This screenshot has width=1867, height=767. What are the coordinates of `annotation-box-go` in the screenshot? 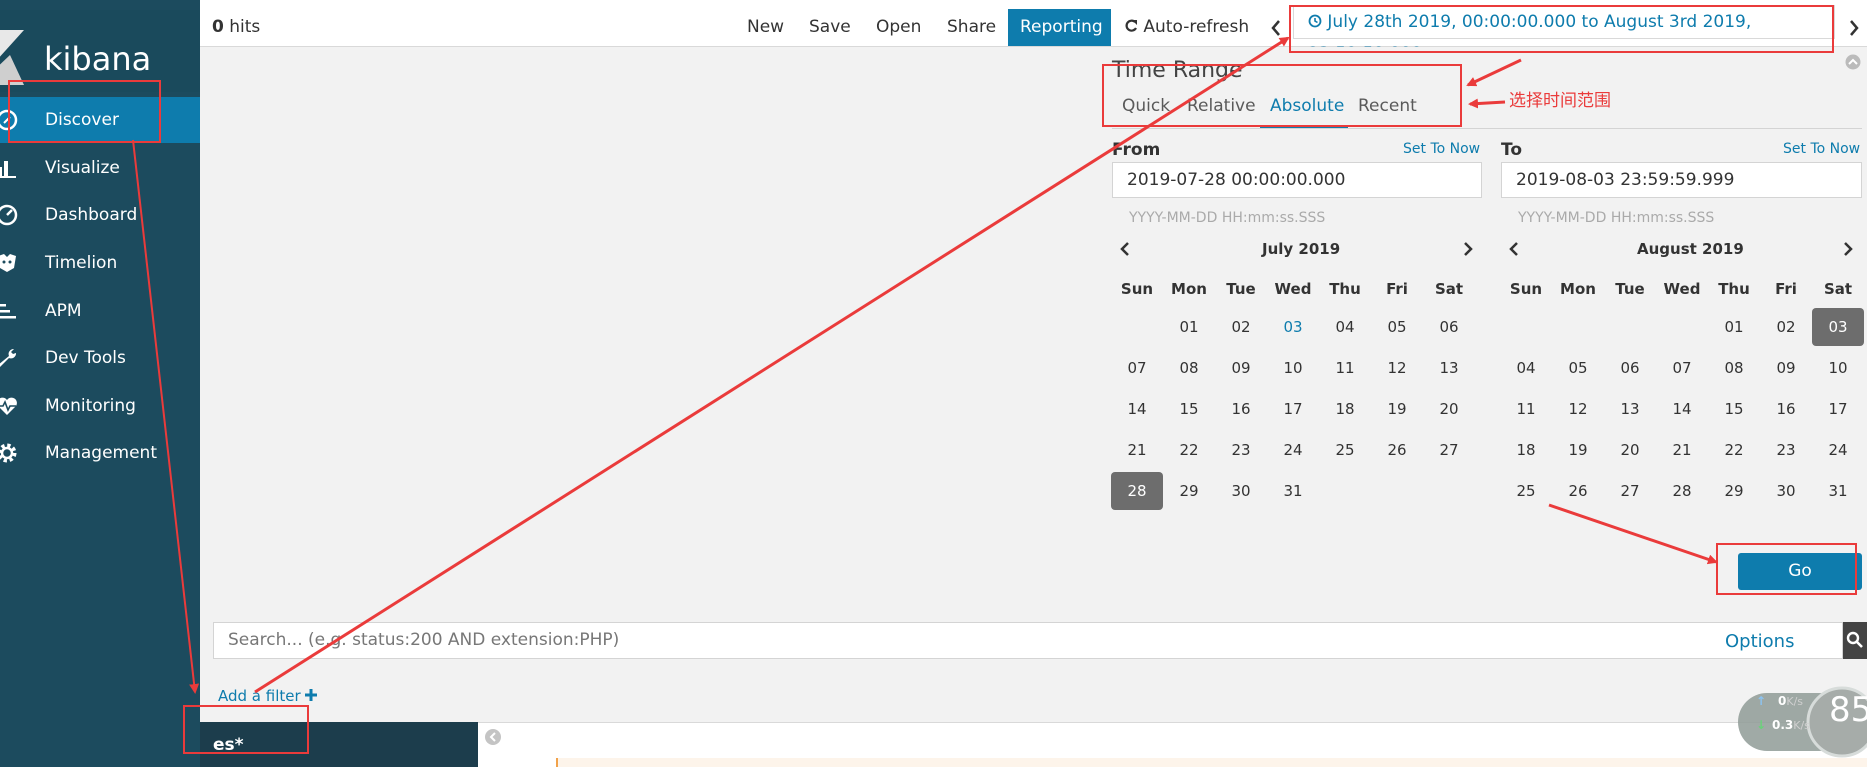 It's located at (1786, 569).